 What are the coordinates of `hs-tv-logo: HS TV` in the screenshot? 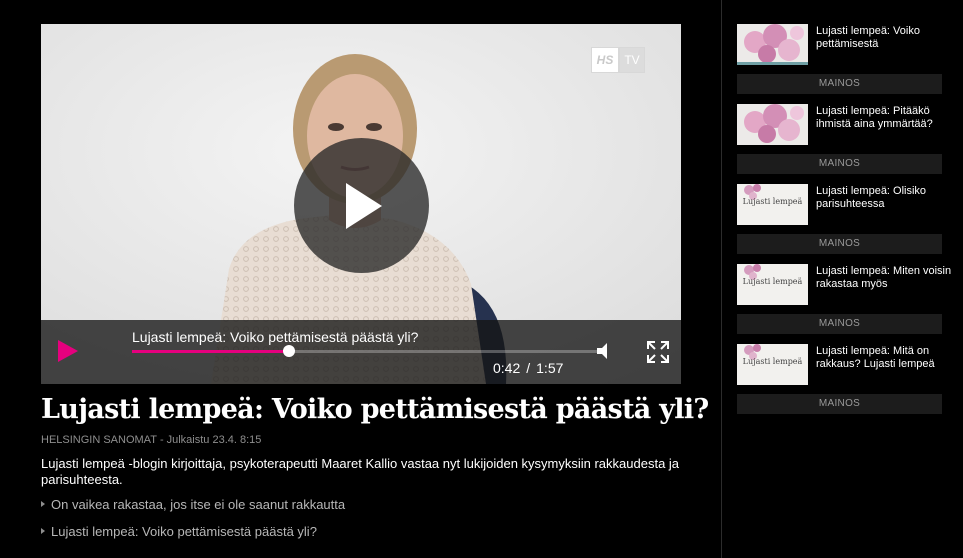 It's located at (618, 60).